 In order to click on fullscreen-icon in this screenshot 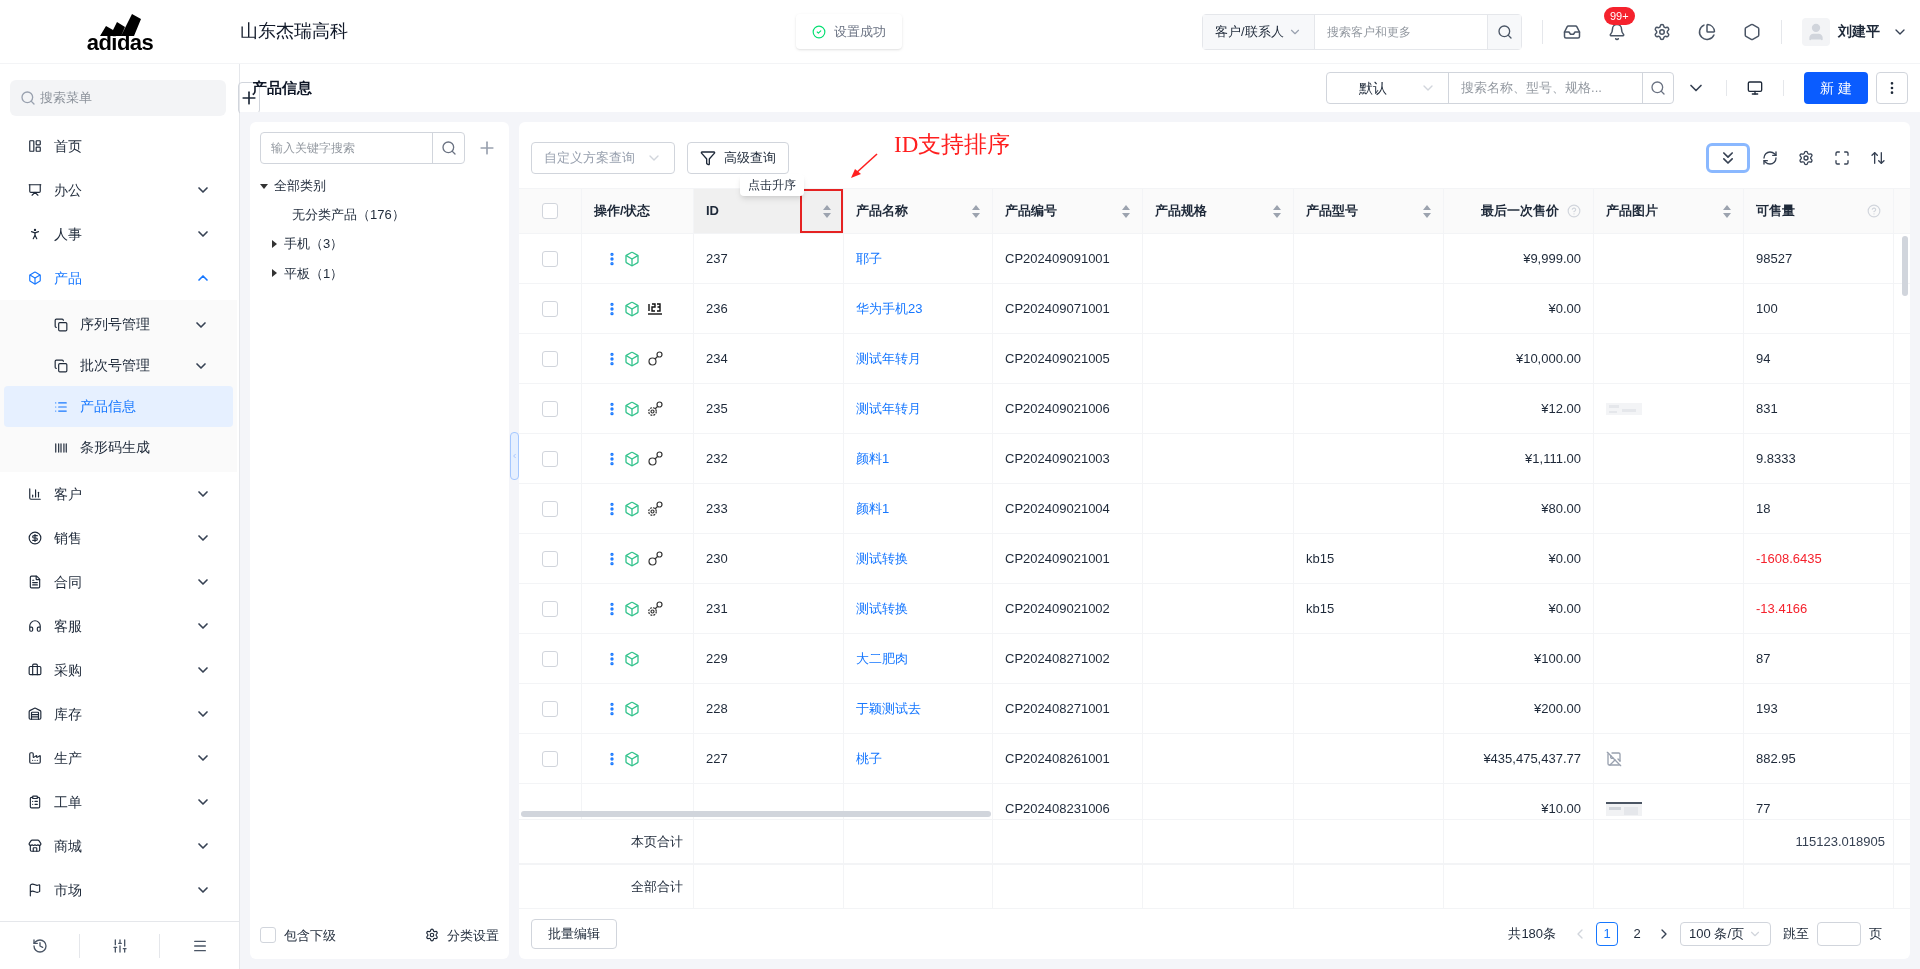, I will do `click(1842, 158)`.